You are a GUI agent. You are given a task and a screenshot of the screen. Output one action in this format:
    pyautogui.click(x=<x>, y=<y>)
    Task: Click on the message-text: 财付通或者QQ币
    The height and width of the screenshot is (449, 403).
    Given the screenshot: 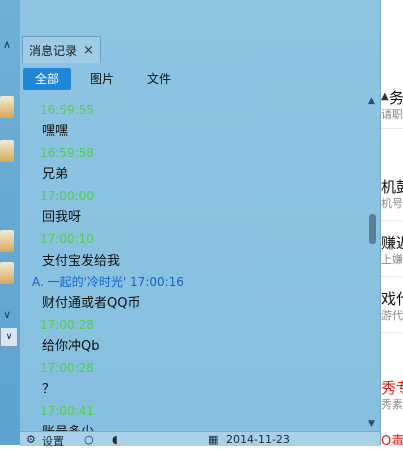 What is the action you would take?
    pyautogui.click(x=91, y=303)
    